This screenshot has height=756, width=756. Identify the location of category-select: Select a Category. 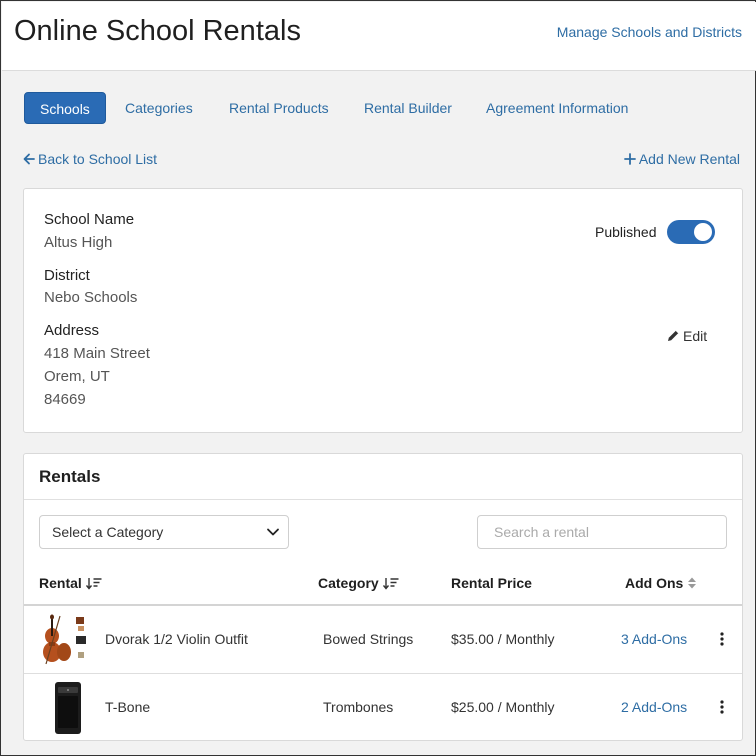
(164, 532).